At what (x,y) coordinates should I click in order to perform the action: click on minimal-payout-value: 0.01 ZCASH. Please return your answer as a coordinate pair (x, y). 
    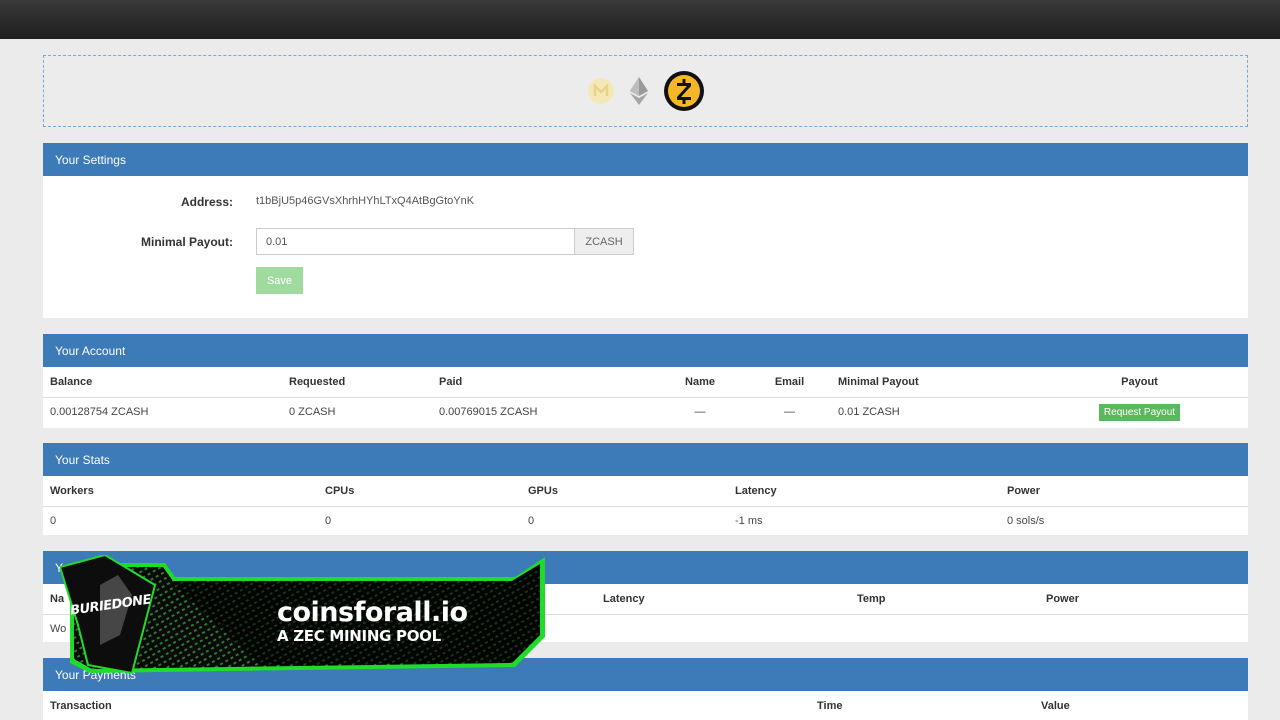
    Looking at the image, I should click on (869, 412).